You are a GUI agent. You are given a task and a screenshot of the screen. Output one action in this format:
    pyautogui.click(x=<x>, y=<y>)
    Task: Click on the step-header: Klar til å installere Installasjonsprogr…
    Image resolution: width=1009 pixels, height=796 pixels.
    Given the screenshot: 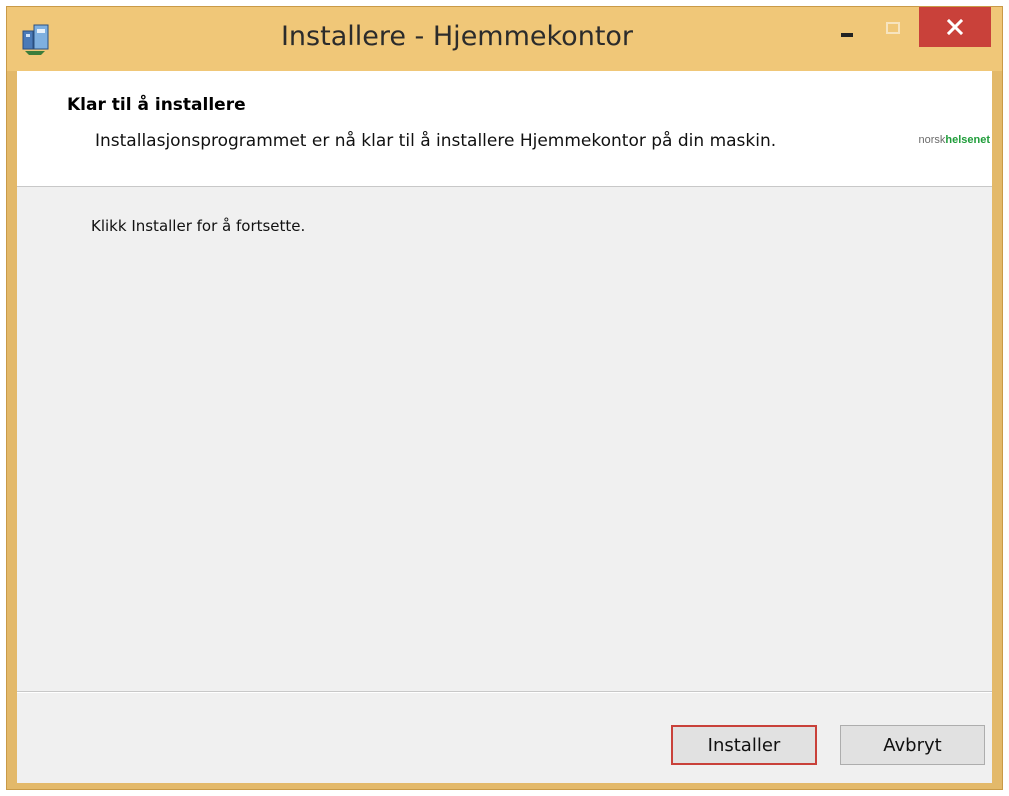 What is the action you would take?
    pyautogui.click(x=504, y=129)
    